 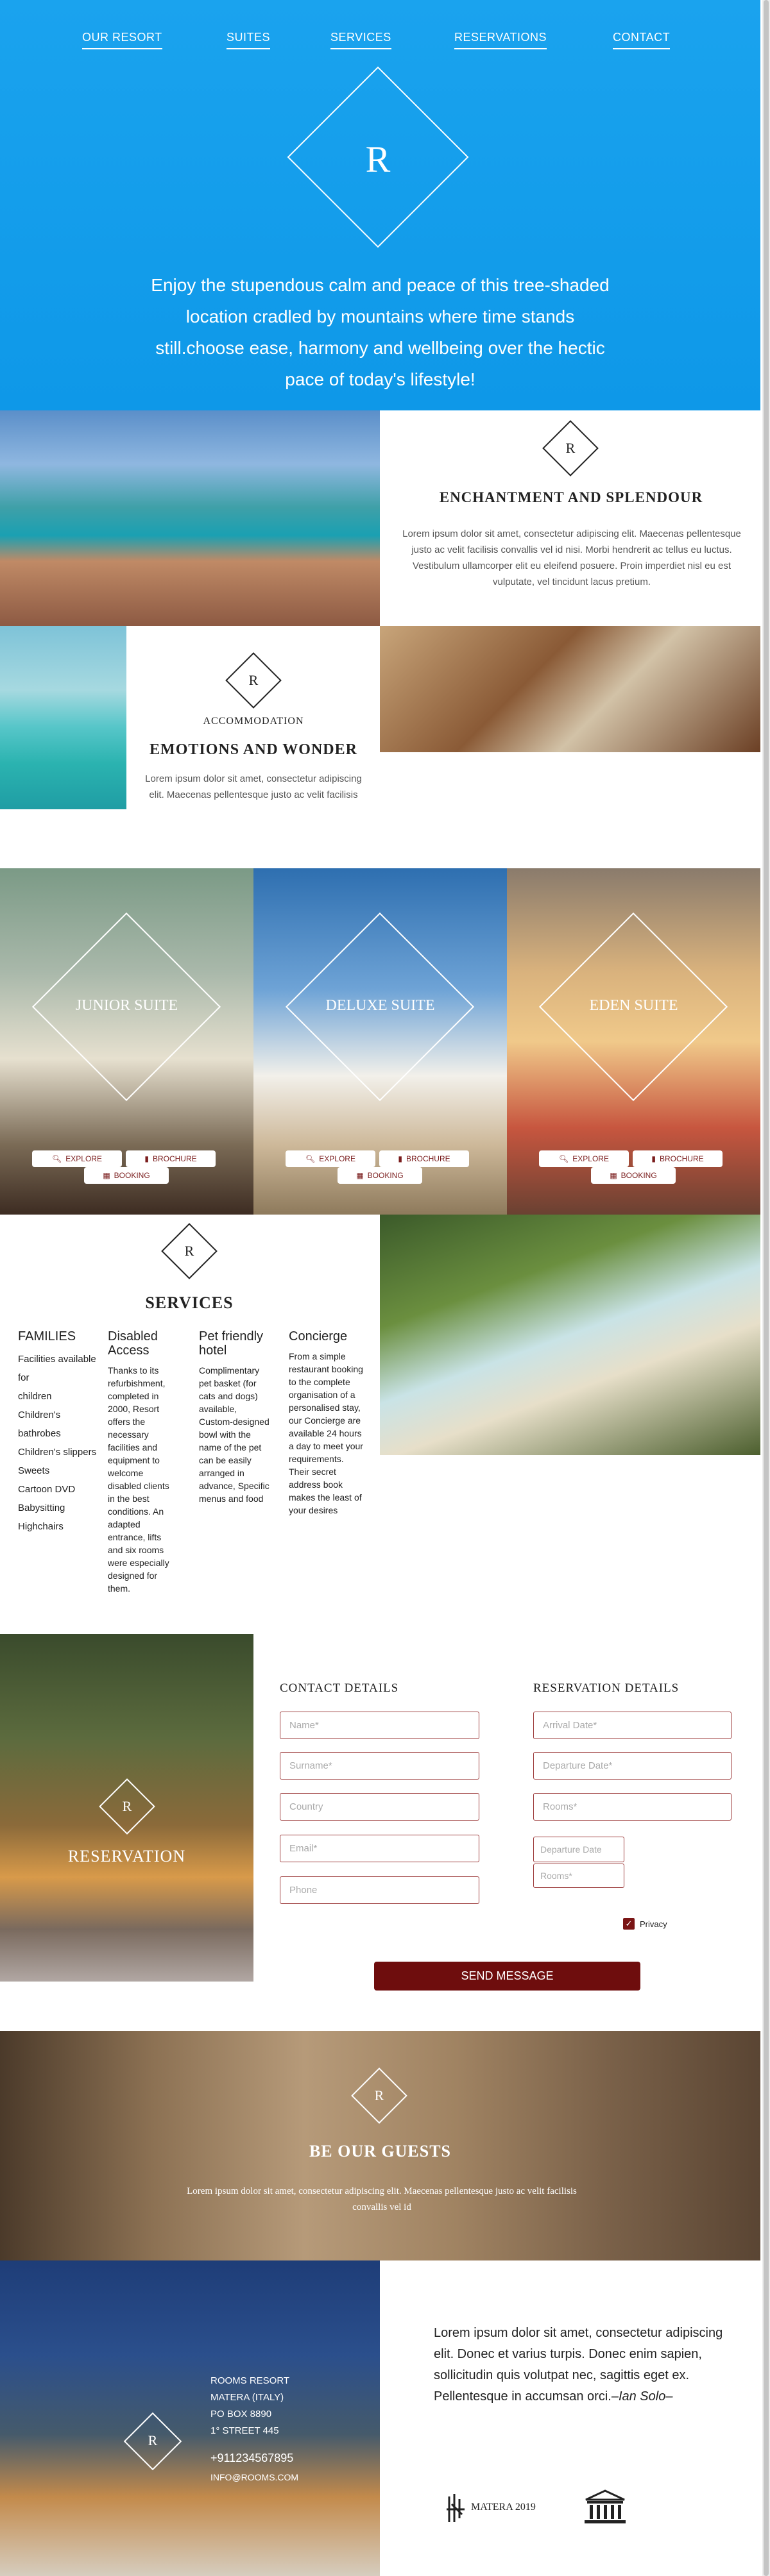 What do you see at coordinates (189, 1251) in the screenshot?
I see `services-logo-letter: R` at bounding box center [189, 1251].